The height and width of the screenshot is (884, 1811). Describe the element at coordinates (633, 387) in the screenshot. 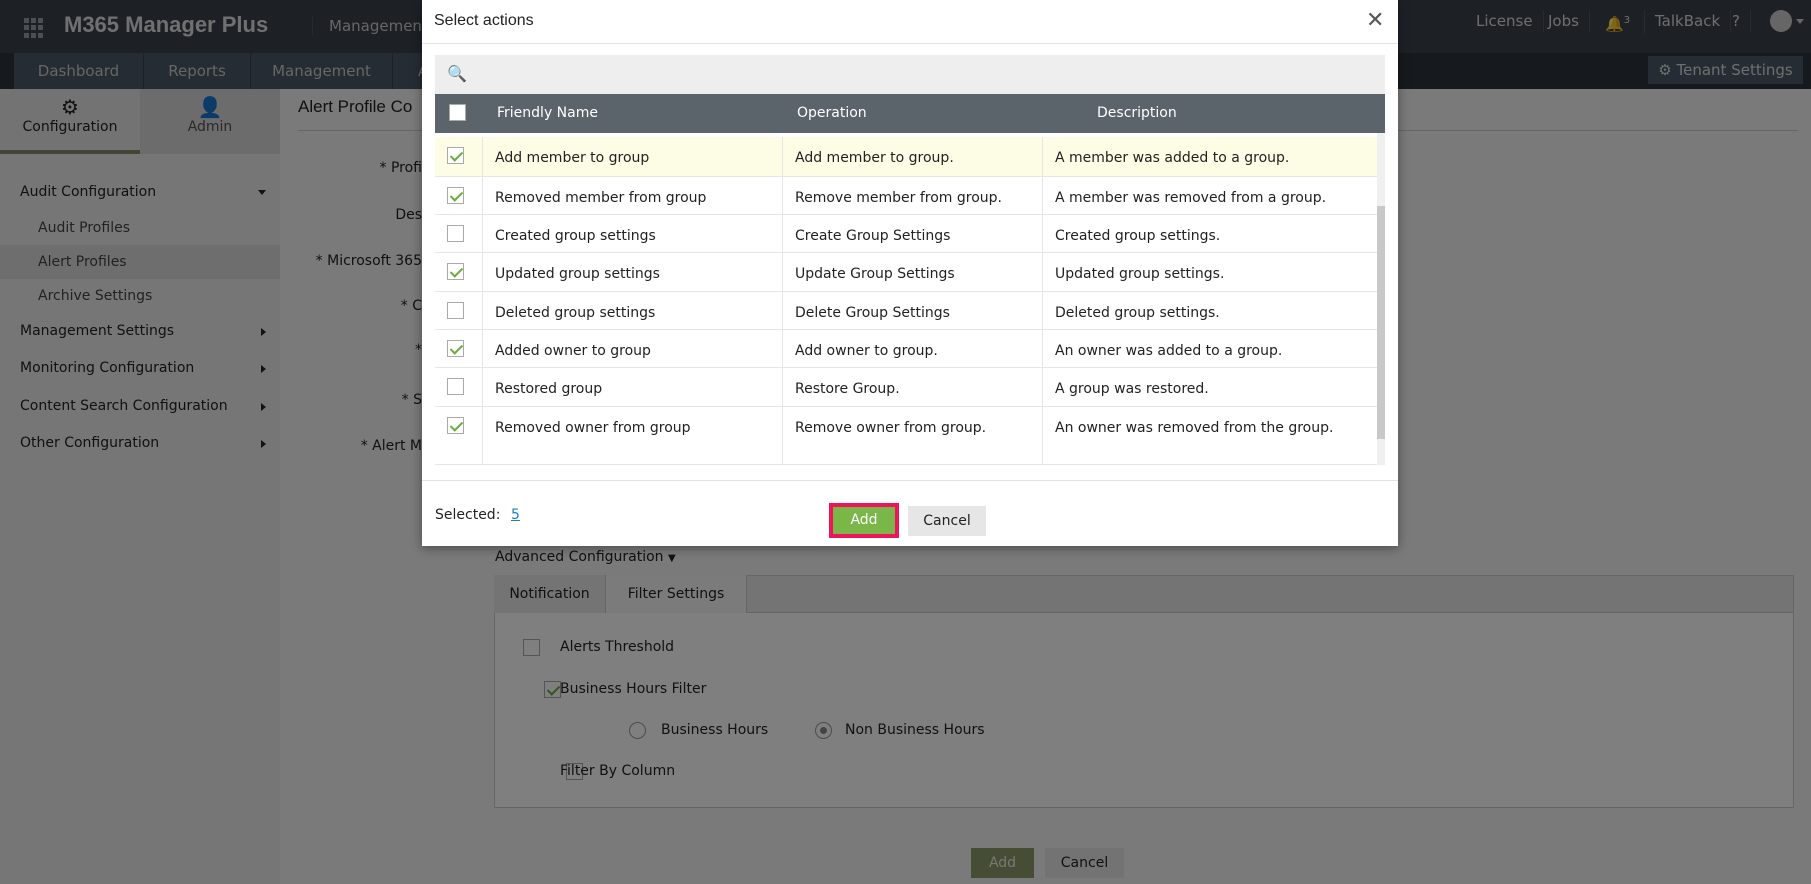

I see `friendly-name-cell: Restored group` at that location.